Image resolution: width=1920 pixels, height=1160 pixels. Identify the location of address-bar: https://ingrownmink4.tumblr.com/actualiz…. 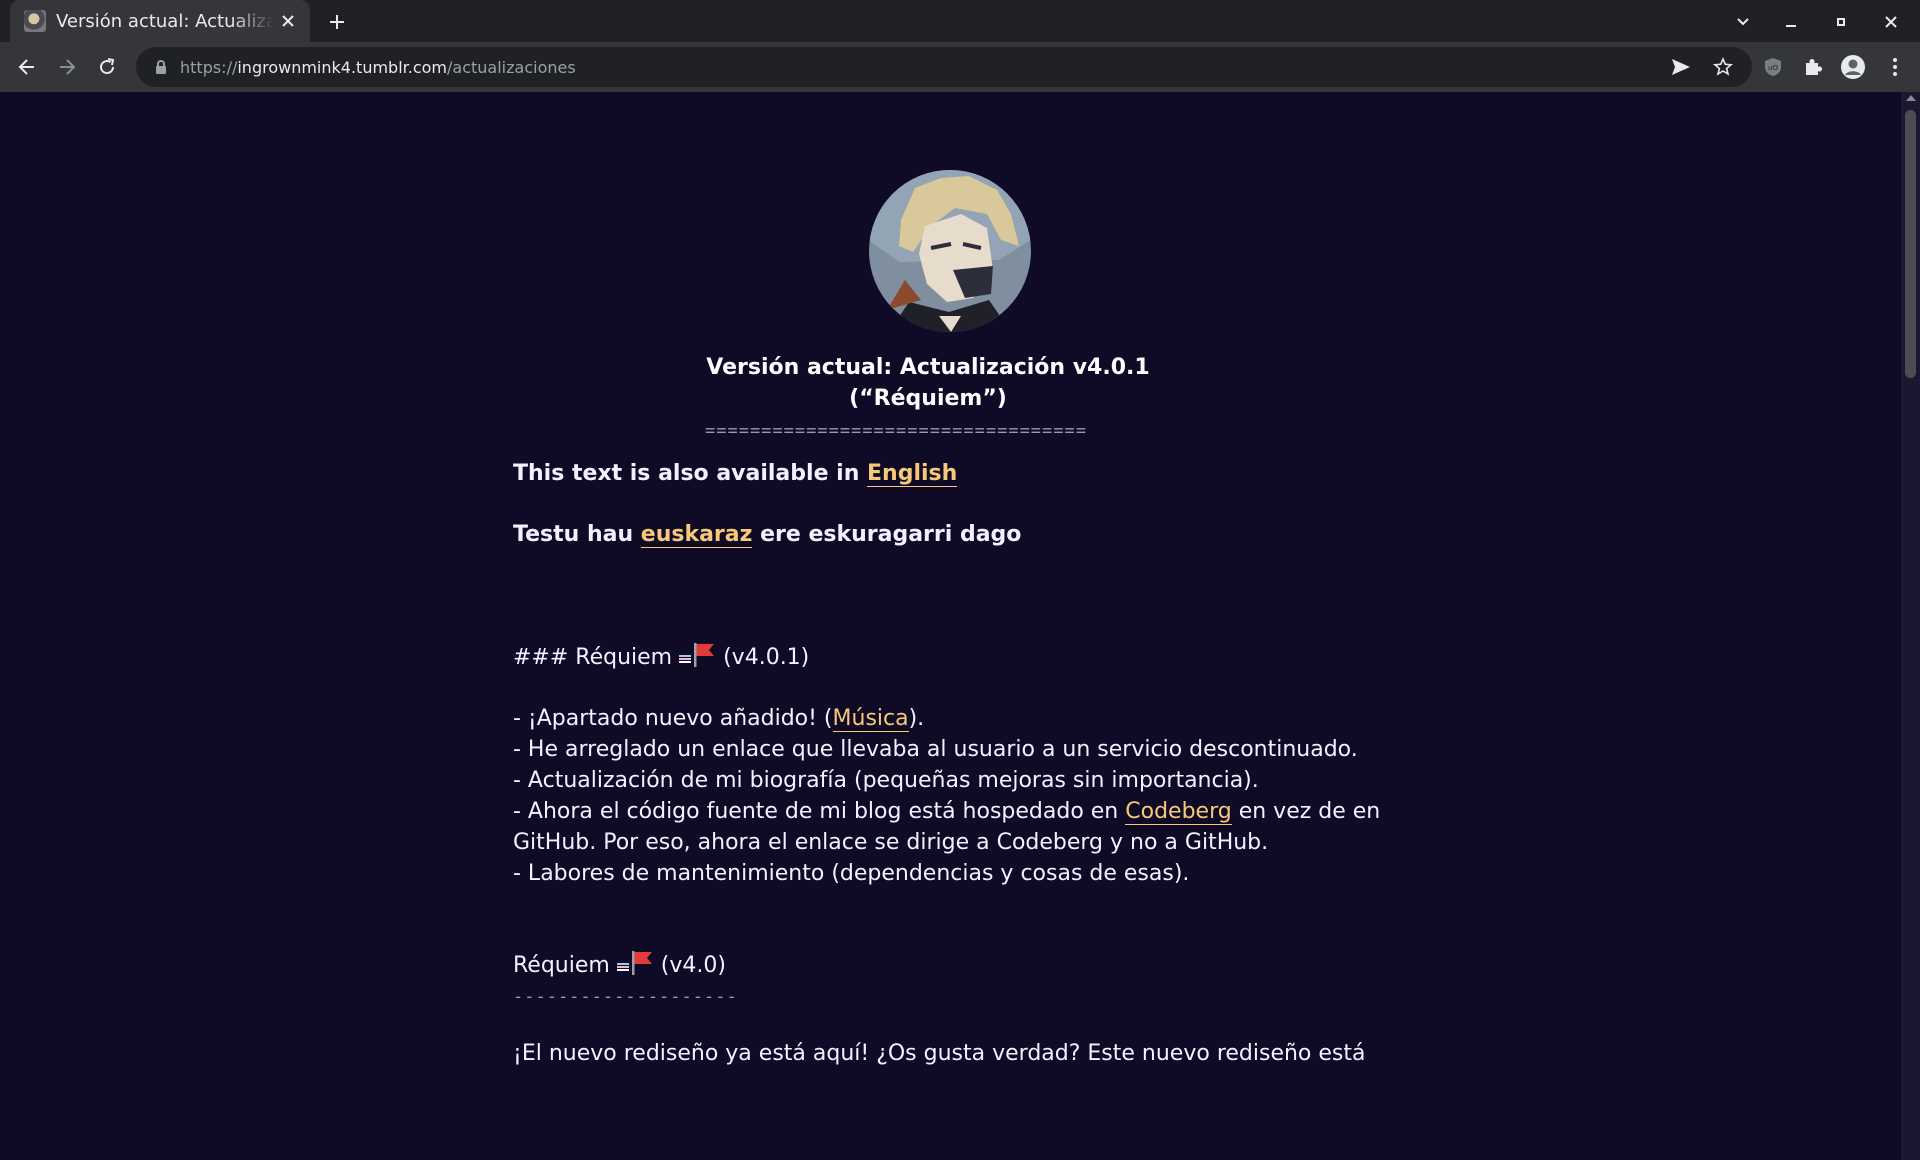
(944, 67).